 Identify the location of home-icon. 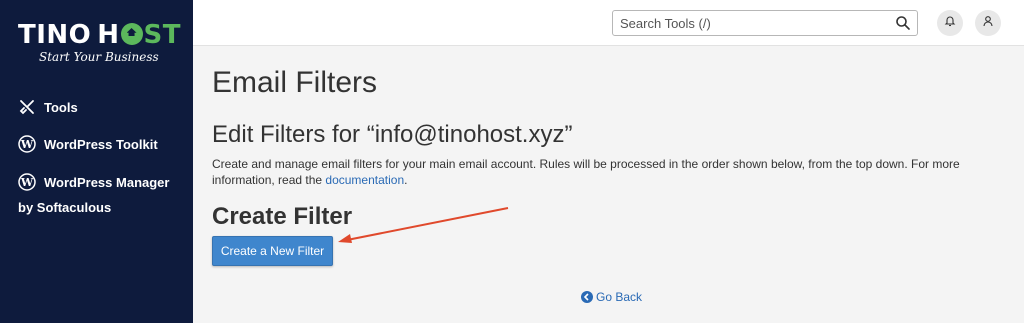
(131, 34).